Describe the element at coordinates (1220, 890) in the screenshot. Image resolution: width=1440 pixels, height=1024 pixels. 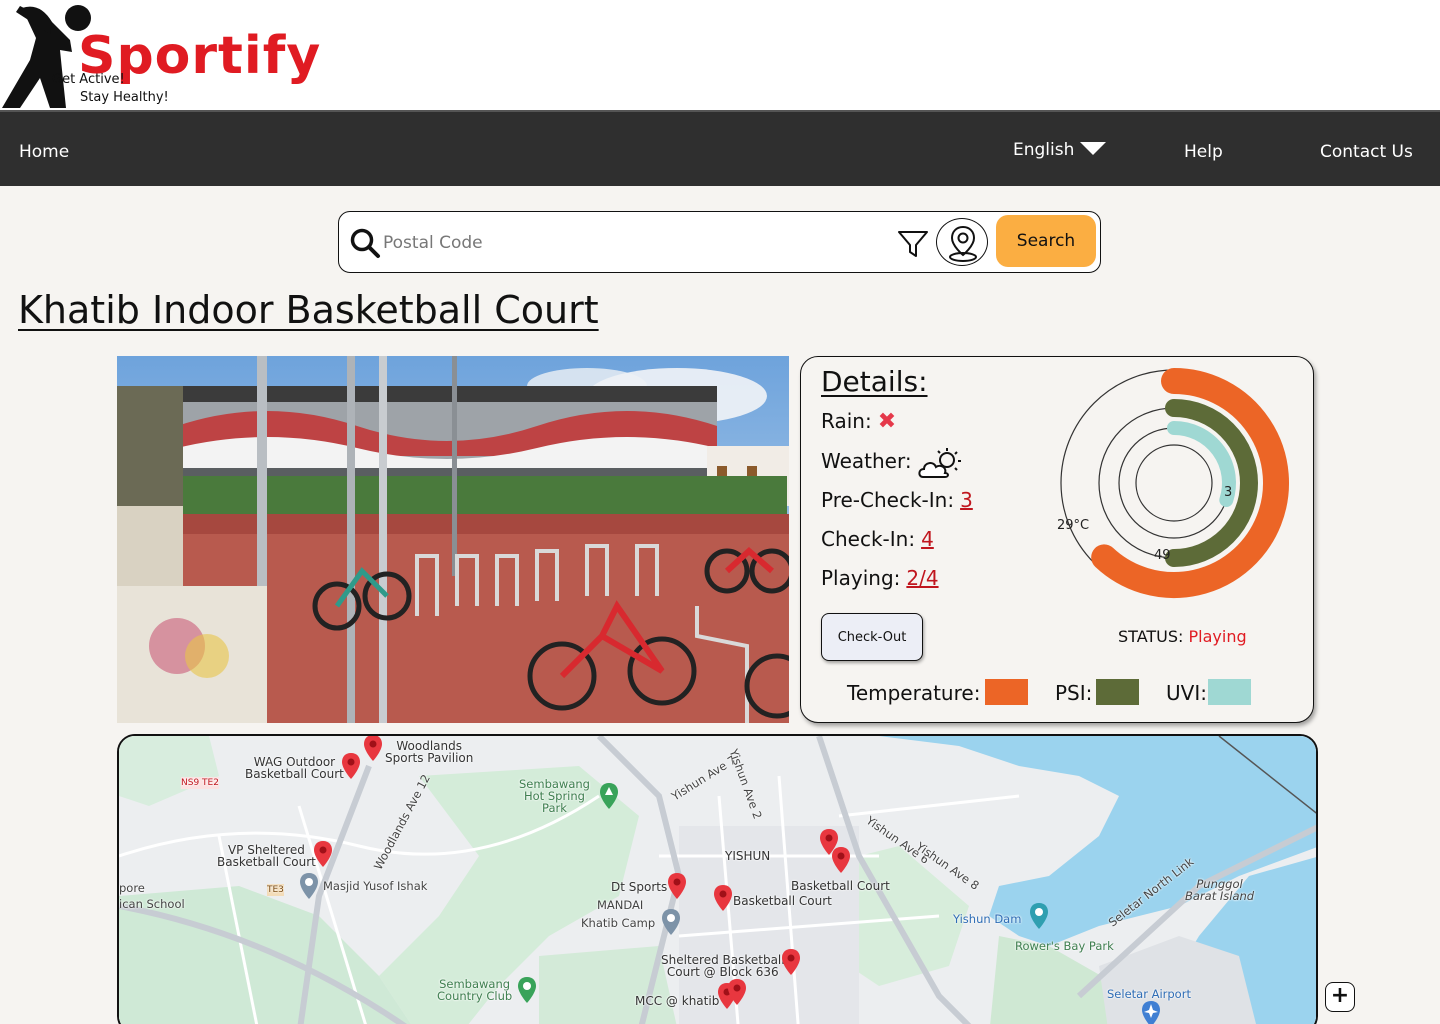
I see `map-label-punggol-barat: Punggol Barat Island` at that location.